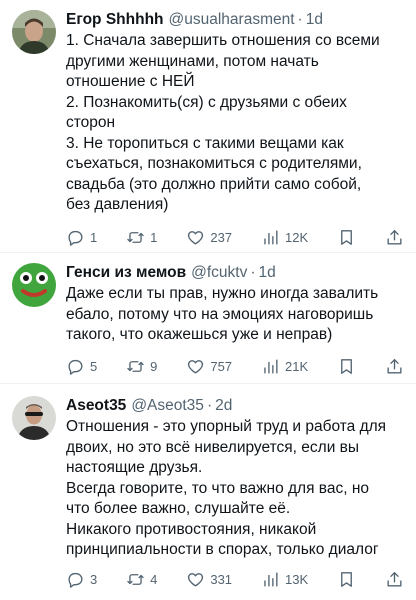 The width and height of the screenshot is (416, 600). I want to click on reply-count: 3, so click(94, 579).